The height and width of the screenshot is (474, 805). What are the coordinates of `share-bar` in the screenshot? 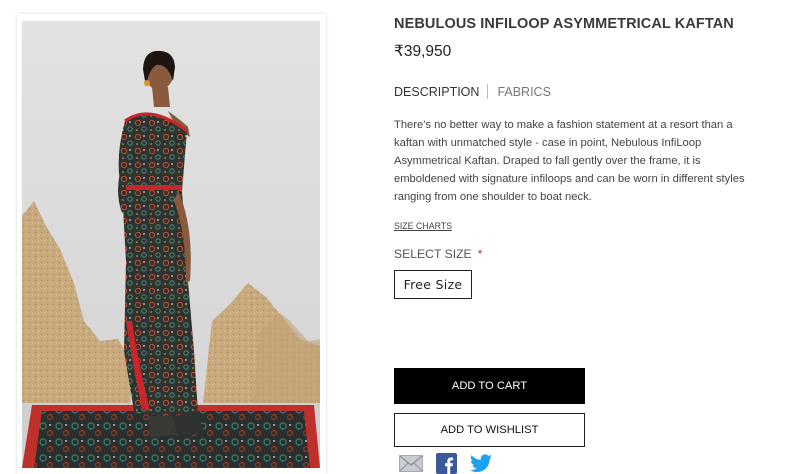 It's located at (445, 463).